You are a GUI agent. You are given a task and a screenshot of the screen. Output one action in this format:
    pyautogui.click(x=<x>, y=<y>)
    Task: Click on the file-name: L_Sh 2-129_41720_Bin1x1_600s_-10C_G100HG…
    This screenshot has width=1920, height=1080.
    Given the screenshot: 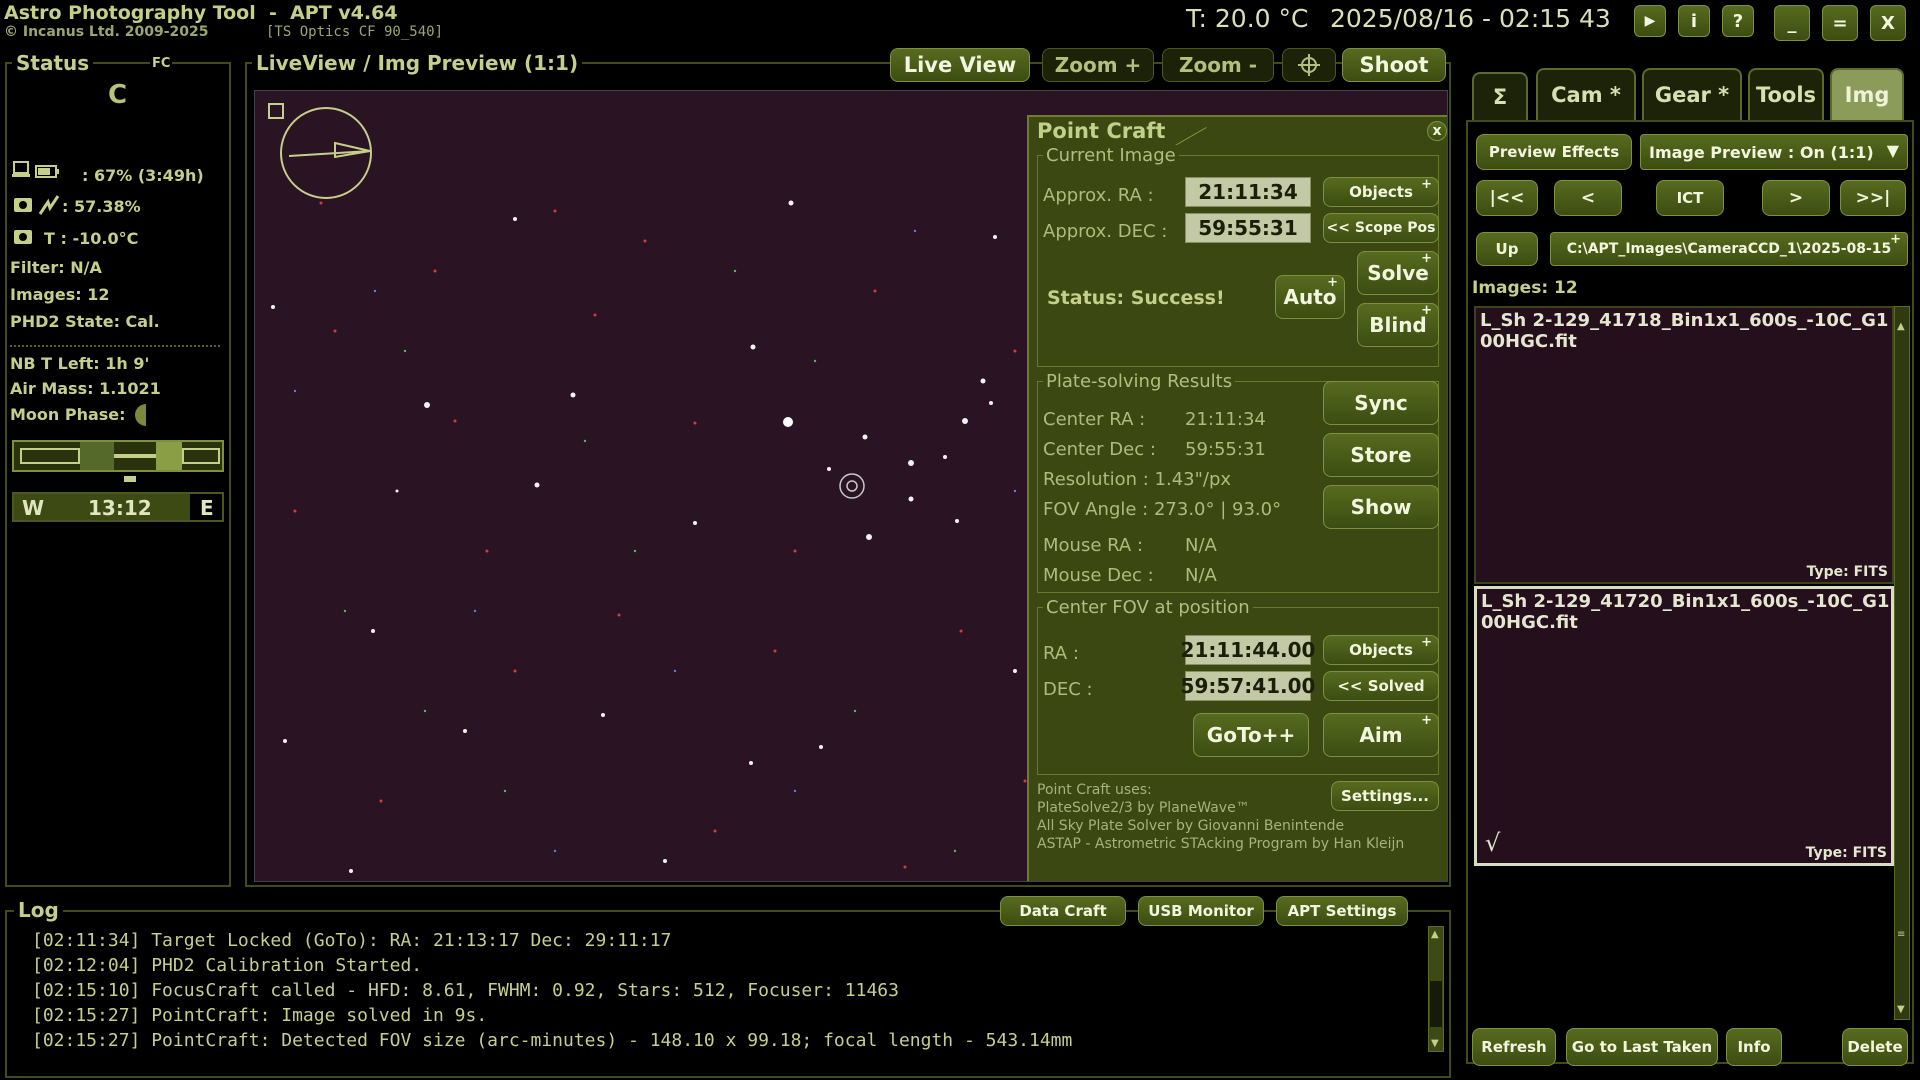 What is the action you would take?
    pyautogui.click(x=1685, y=612)
    